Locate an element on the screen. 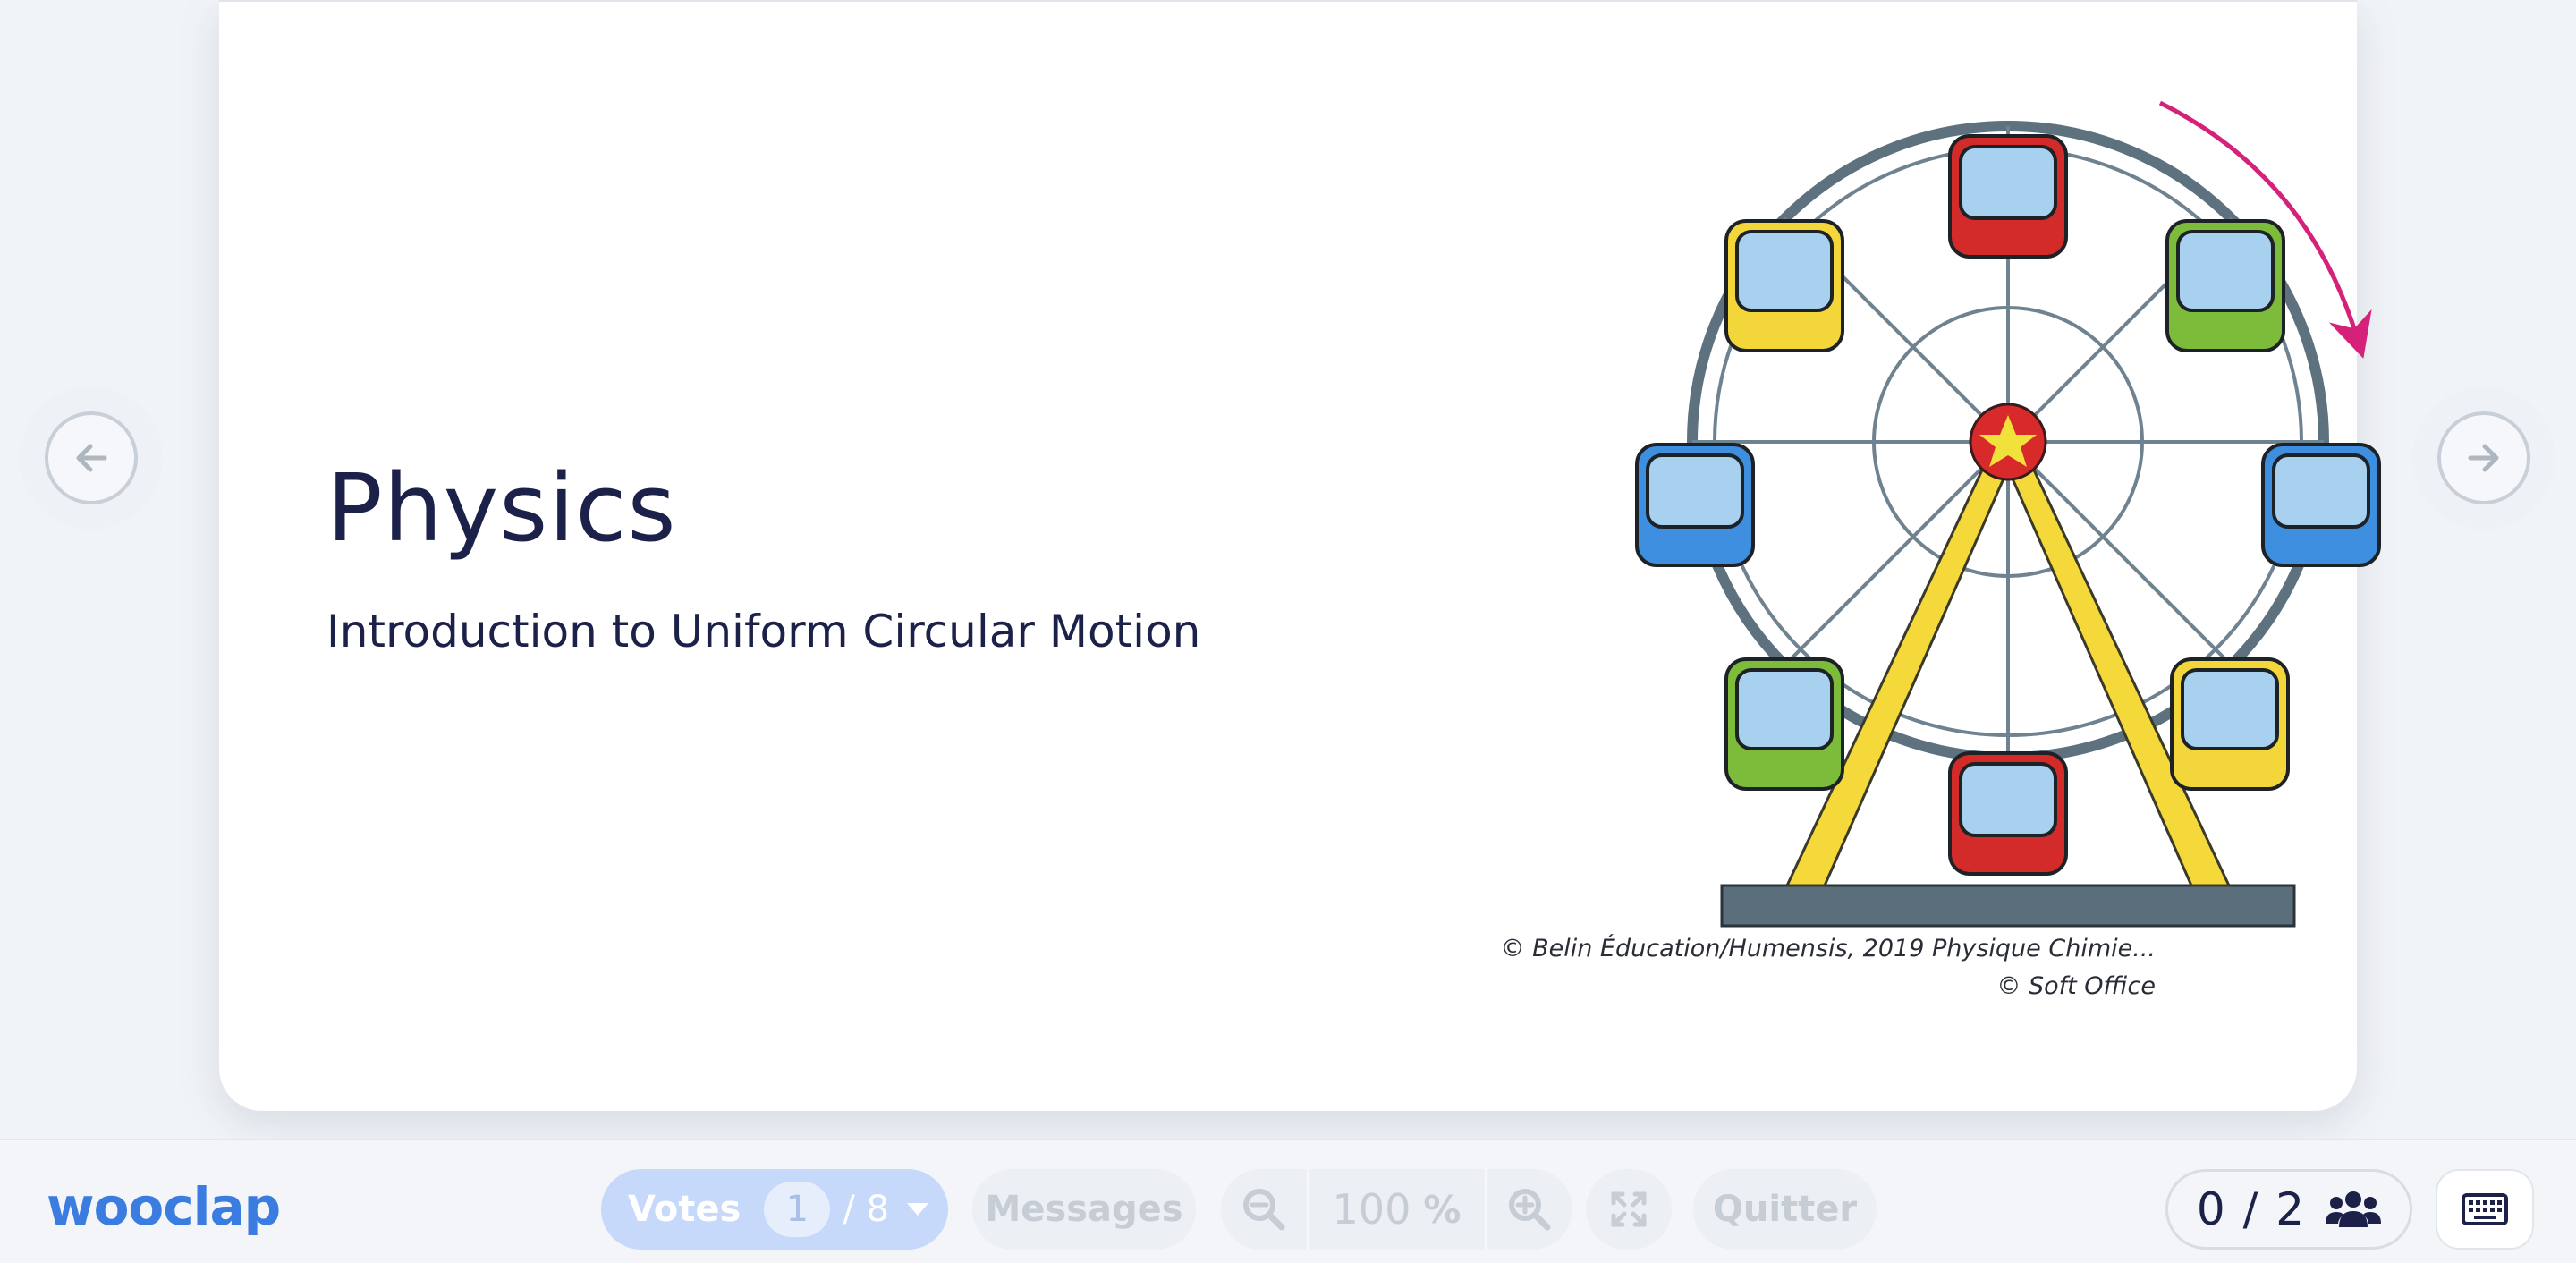 This screenshot has height=1263, width=2576. keyboard-shortcuts-button is located at coordinates (2485, 1209).